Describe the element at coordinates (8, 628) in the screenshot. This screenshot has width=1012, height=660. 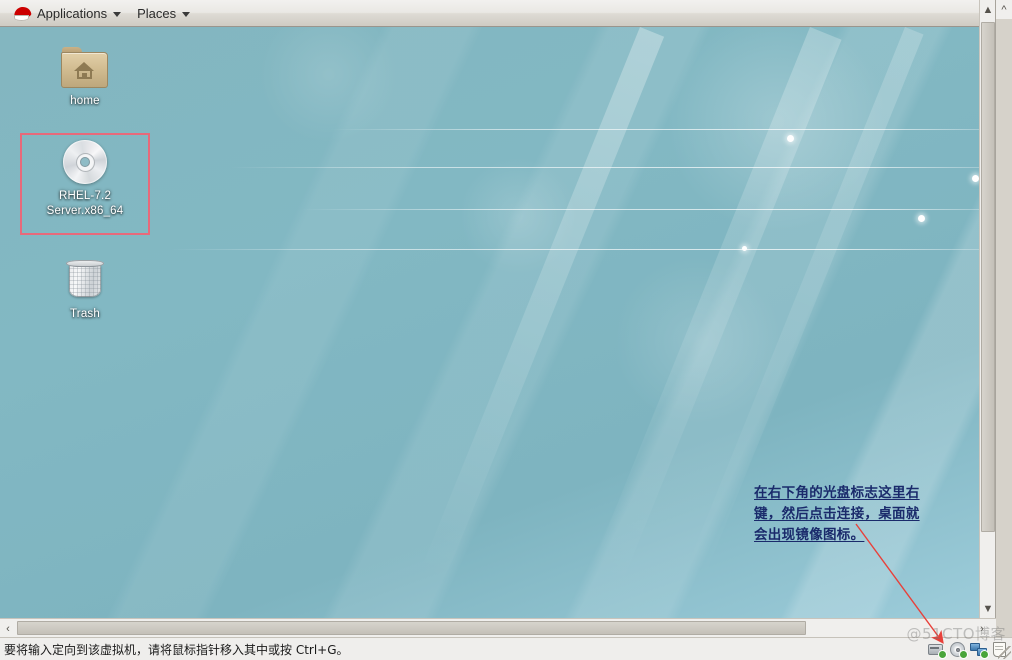
I see `chevron-left-icon: ‹` at that location.